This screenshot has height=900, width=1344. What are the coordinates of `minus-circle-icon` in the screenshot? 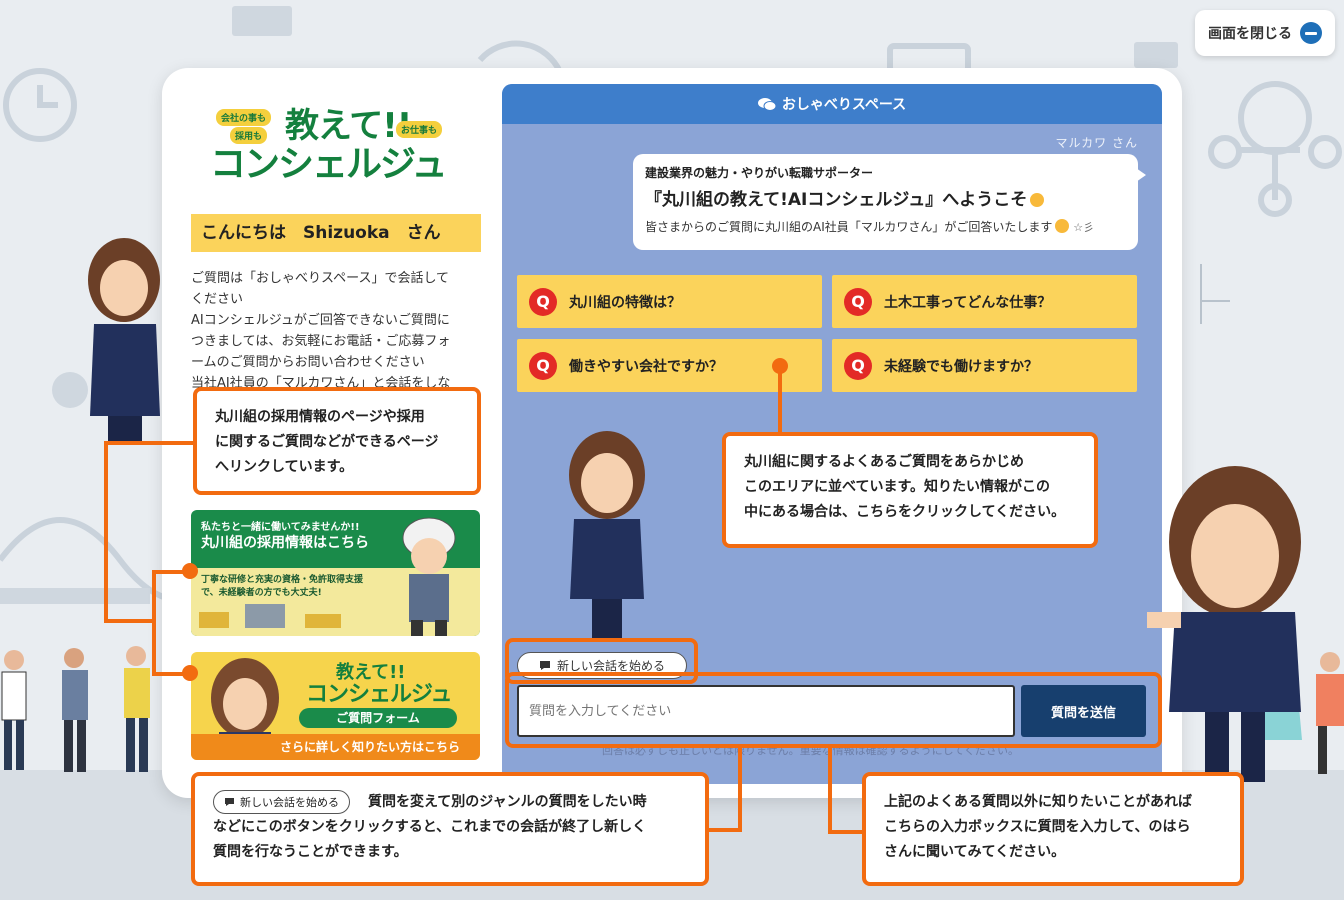 It's located at (1311, 33).